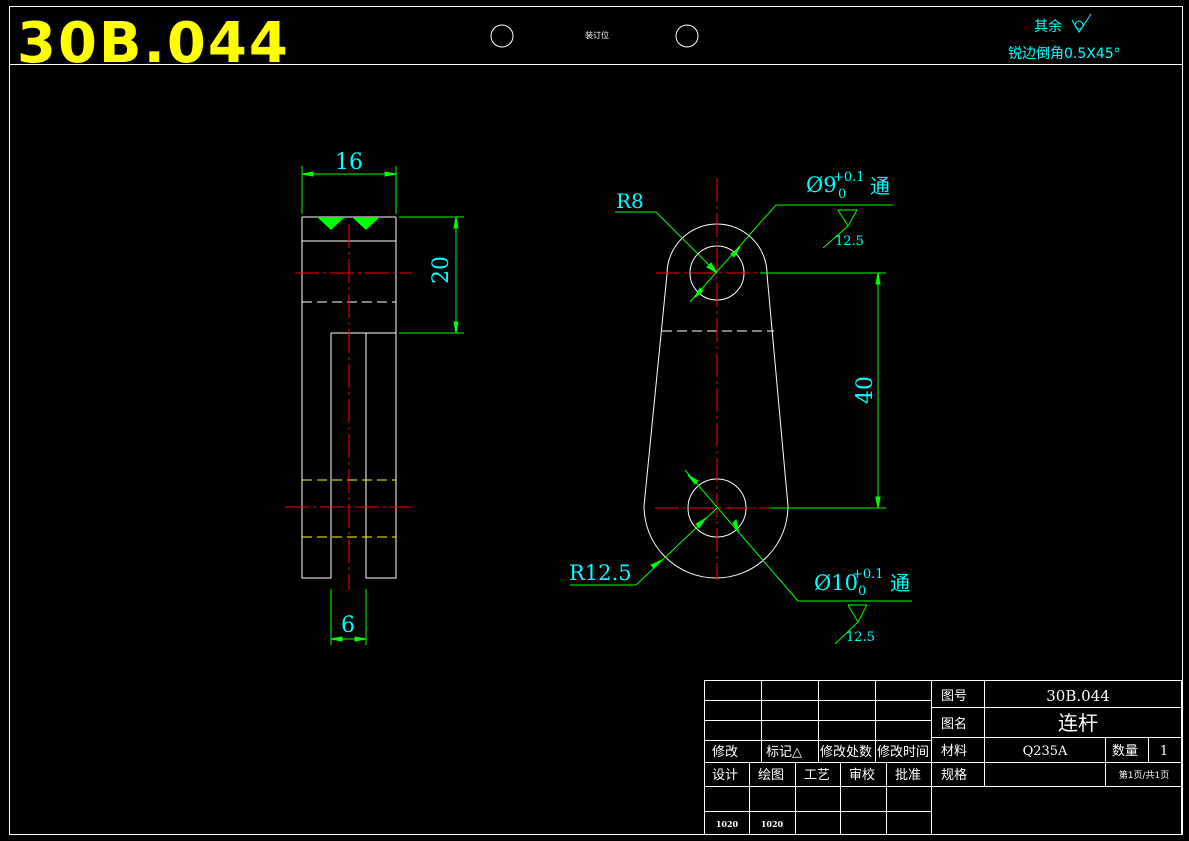  What do you see at coordinates (1164, 751) in the screenshot?
I see `quantity-value: 1` at bounding box center [1164, 751].